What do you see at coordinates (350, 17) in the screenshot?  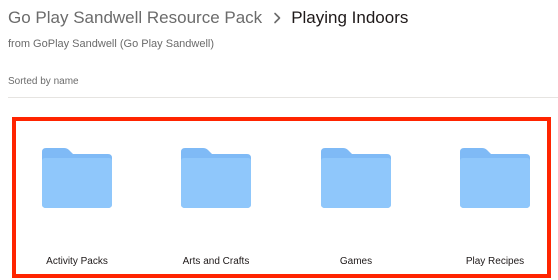 I see `page-title: Playing Indoors` at bounding box center [350, 17].